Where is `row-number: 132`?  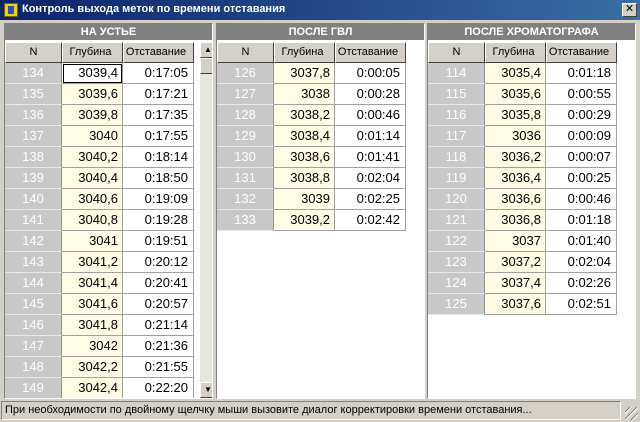
row-number: 132 is located at coordinates (245, 199).